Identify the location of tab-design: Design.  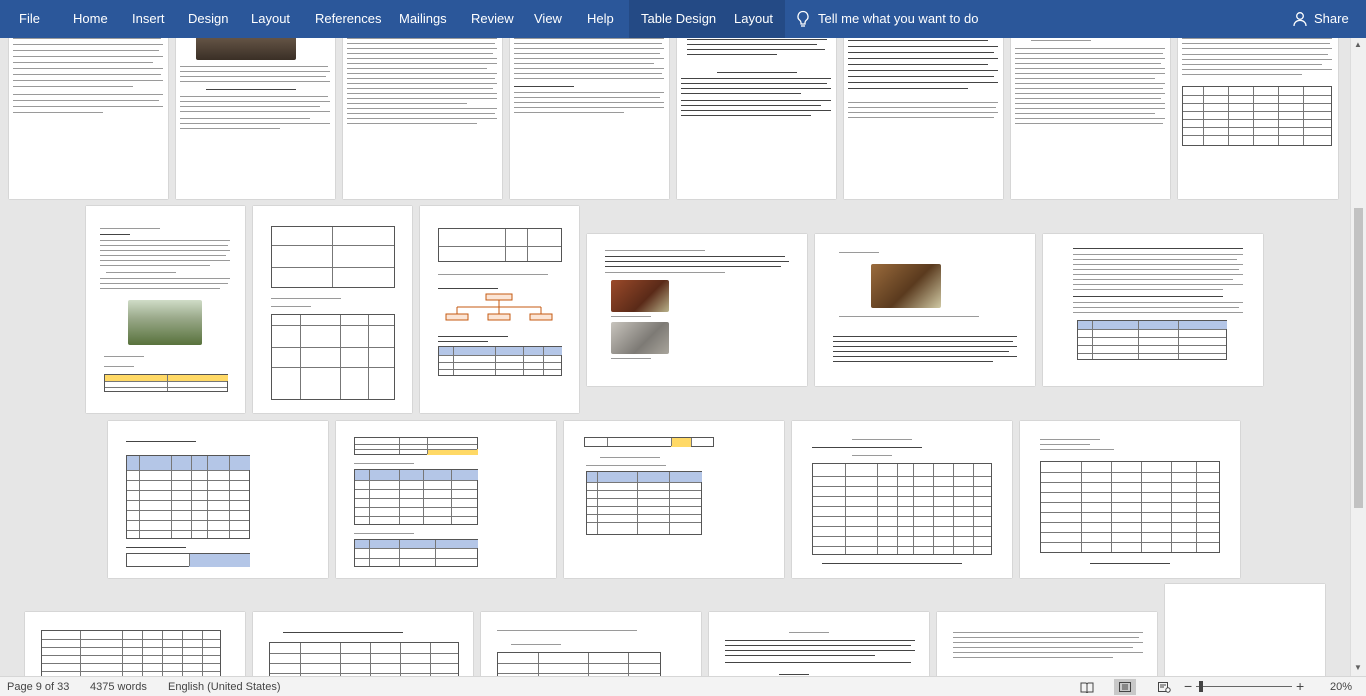
(208, 19).